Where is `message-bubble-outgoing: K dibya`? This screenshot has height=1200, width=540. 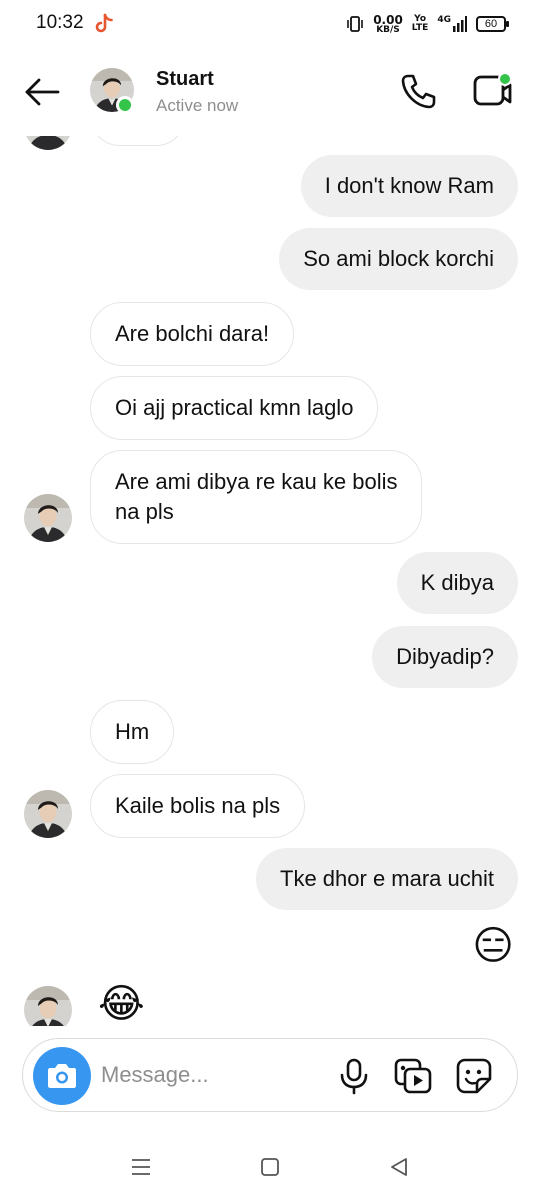
message-bubble-outgoing: K dibya is located at coordinates (457, 583).